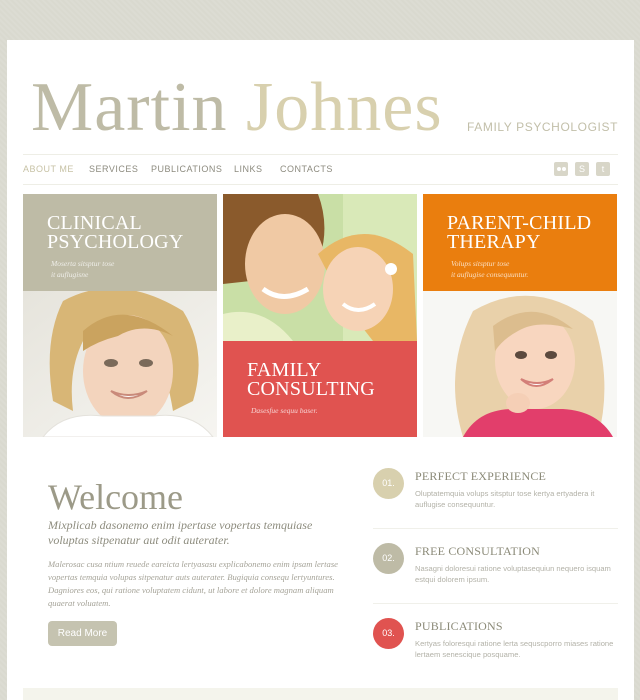 The width and height of the screenshot is (640, 700). What do you see at coordinates (459, 626) in the screenshot?
I see `feature-title: PUBLICATIONS` at bounding box center [459, 626].